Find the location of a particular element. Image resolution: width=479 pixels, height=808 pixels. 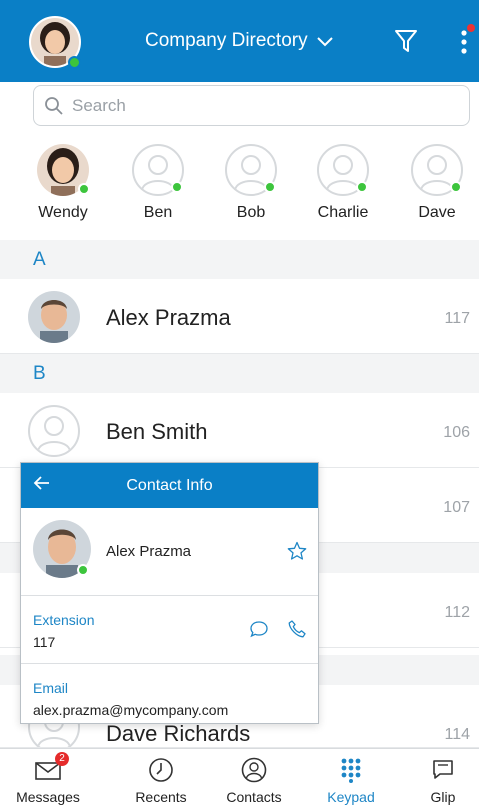

favorite-charlie: Charlie is located at coordinates (343, 183).